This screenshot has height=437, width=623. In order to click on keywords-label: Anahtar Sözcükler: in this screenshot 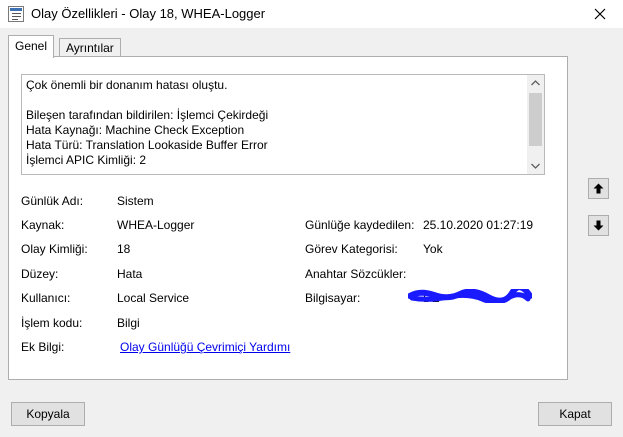, I will do `click(356, 274)`.